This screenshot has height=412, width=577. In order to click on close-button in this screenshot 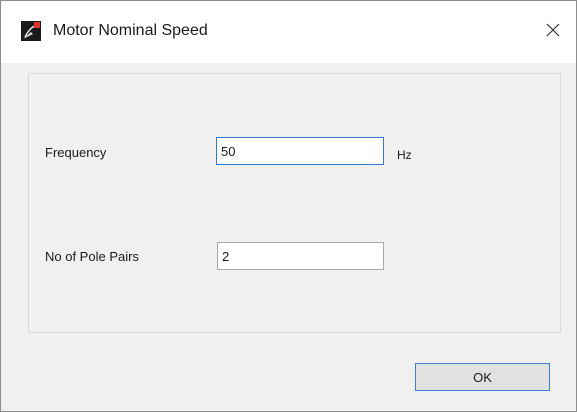, I will do `click(553, 32)`.